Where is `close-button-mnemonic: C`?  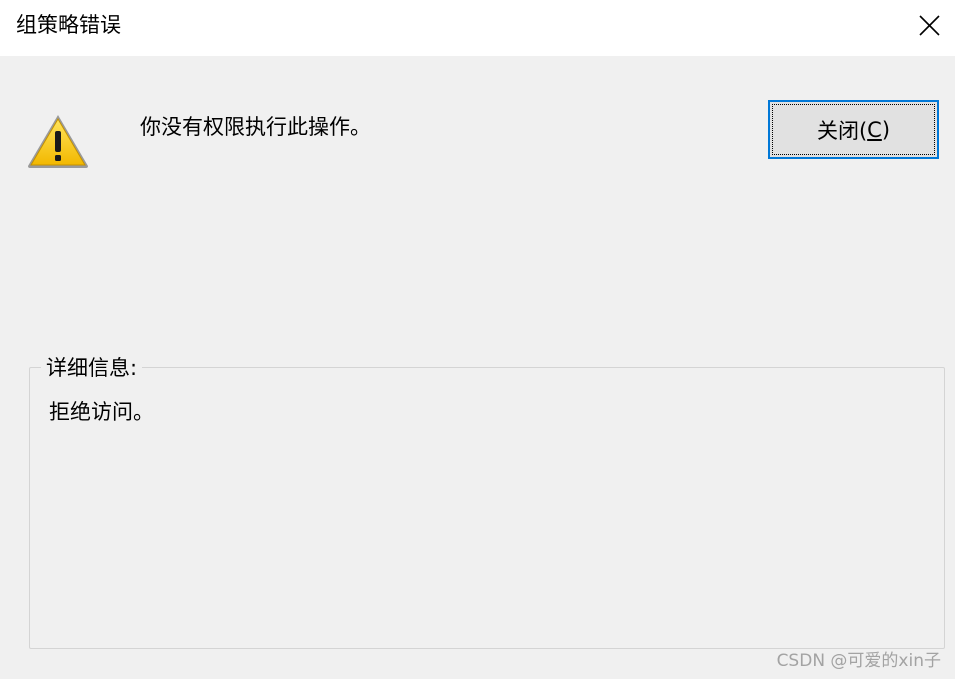
close-button-mnemonic: C is located at coordinates (874, 129).